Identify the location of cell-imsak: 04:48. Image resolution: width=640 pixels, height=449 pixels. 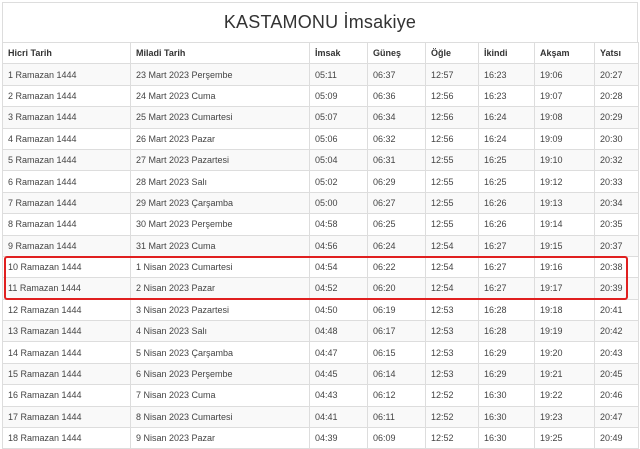
(338, 331).